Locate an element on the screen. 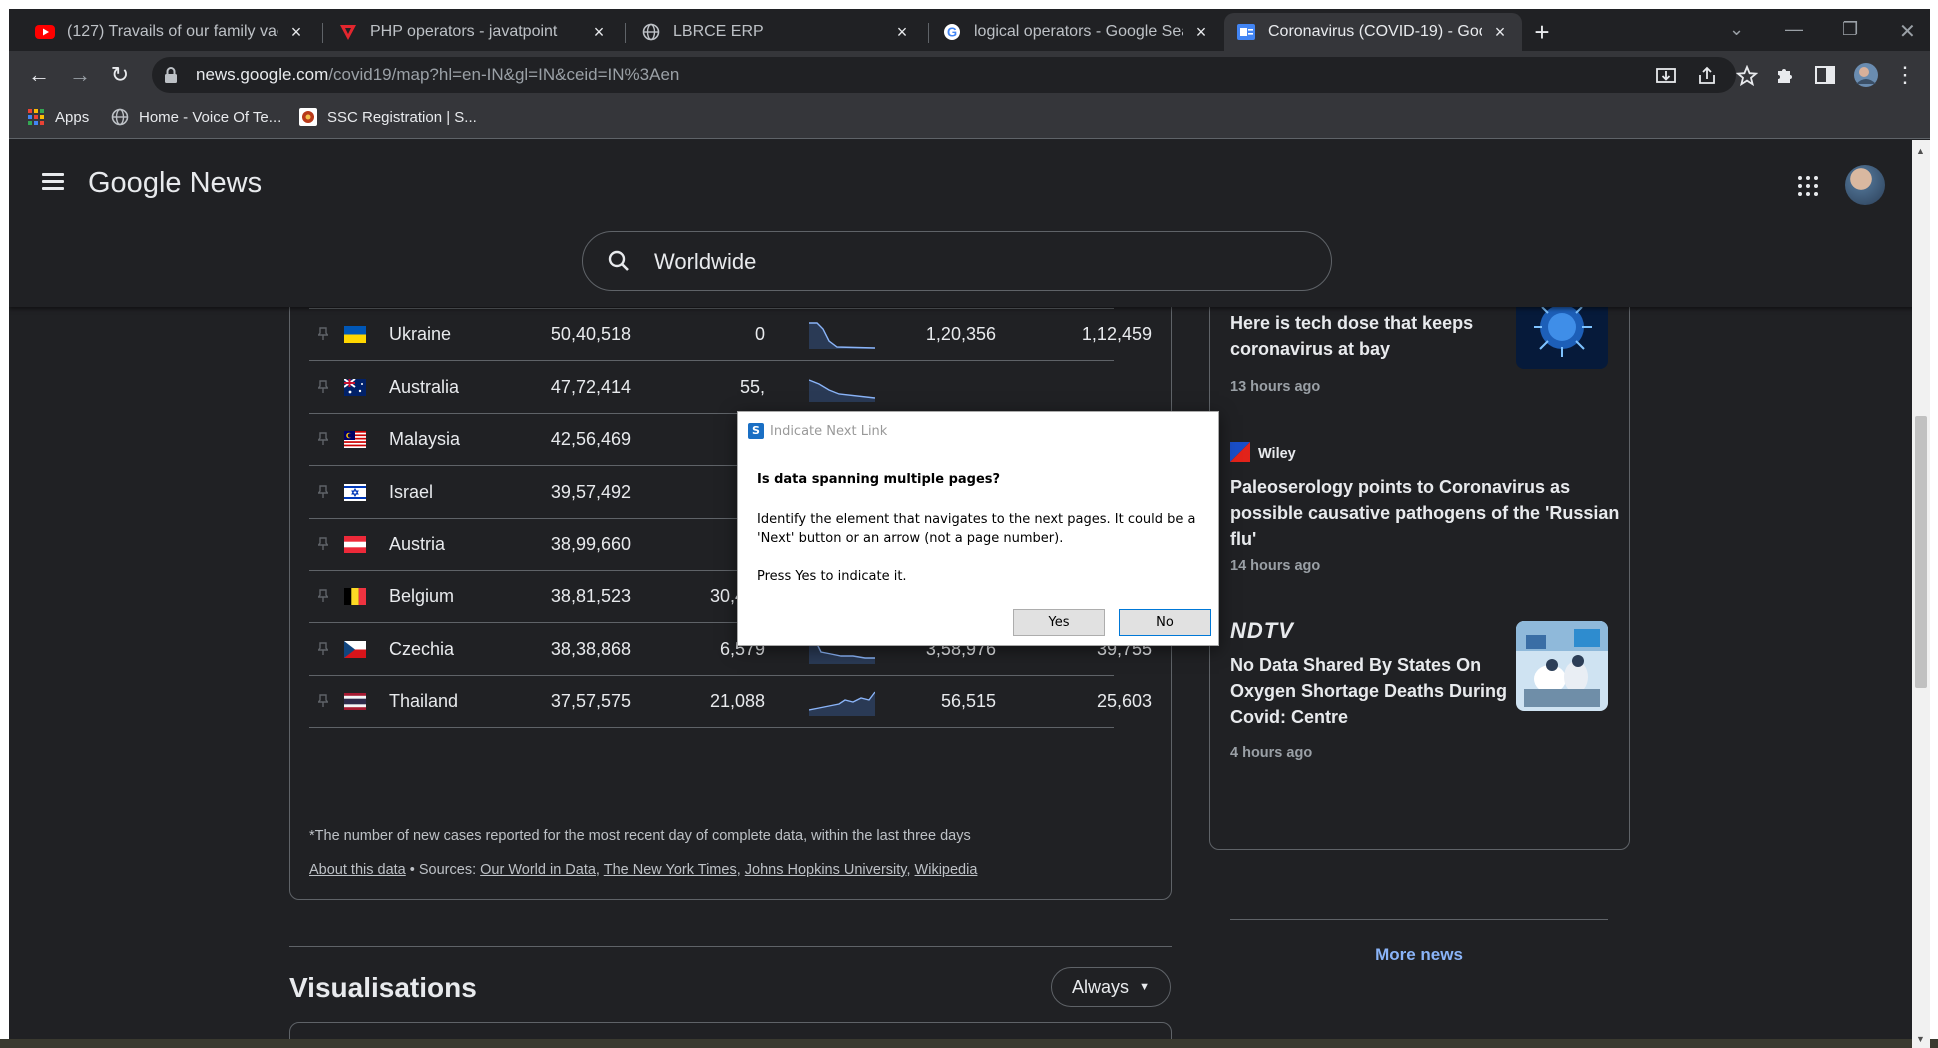 The height and width of the screenshot is (1048, 1938). austria-flag-icon is located at coordinates (355, 544).